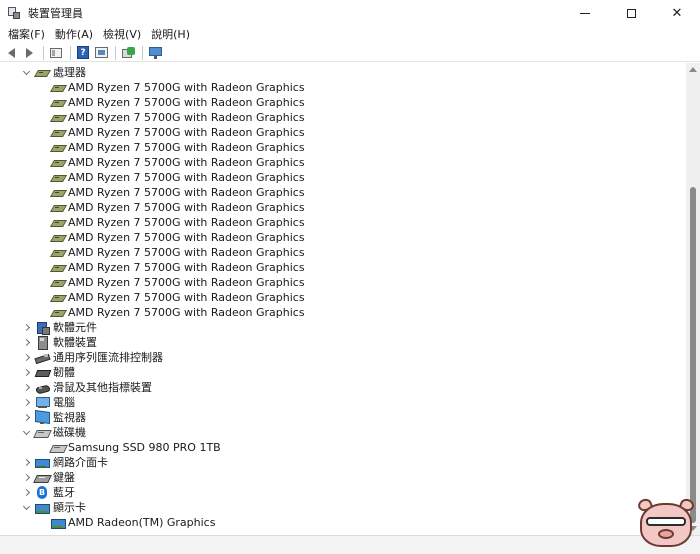 The width and height of the screenshot is (700, 554). I want to click on menu-action: 動作(A), so click(74, 35).